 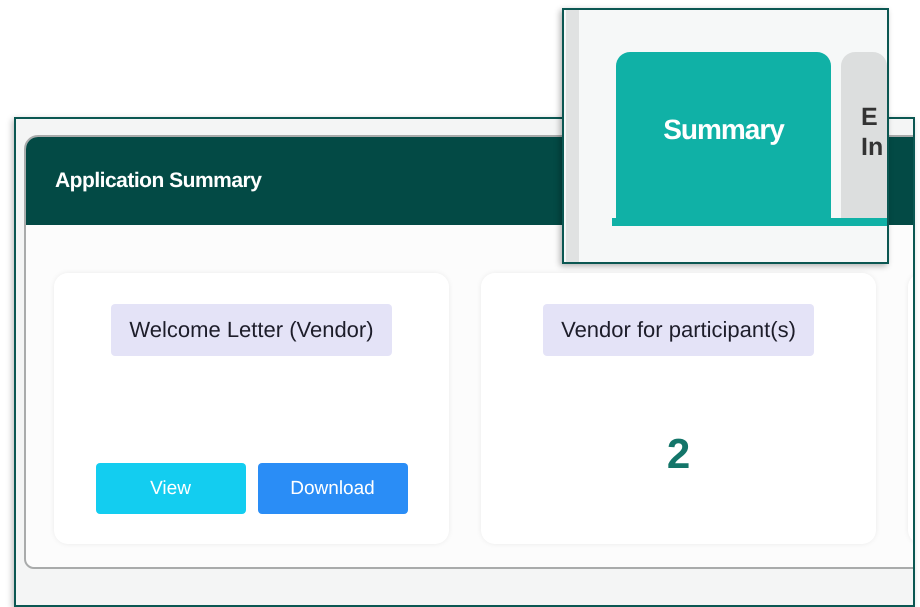 I want to click on count-value: 2, so click(x=678, y=454).